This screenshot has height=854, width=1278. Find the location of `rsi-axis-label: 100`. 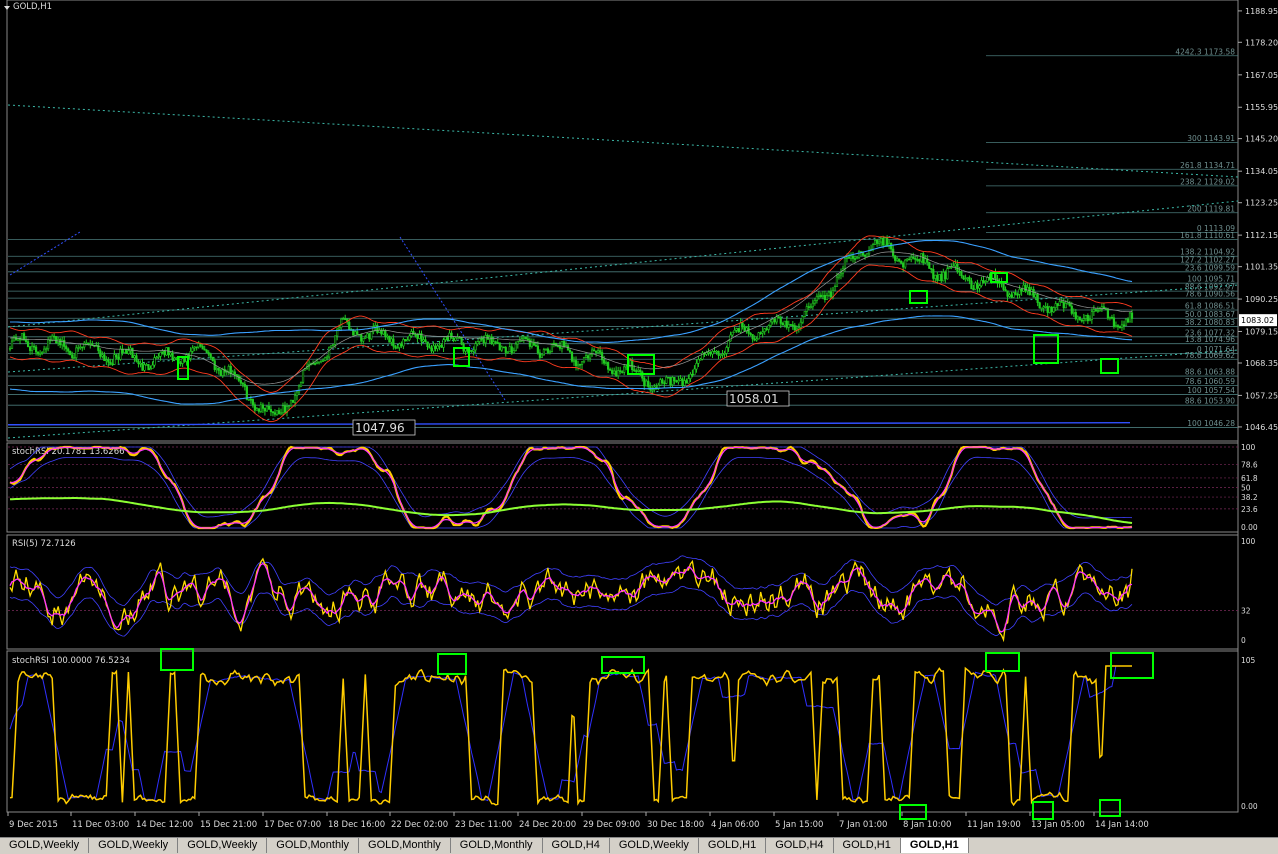

rsi-axis-label: 100 is located at coordinates (1248, 541).